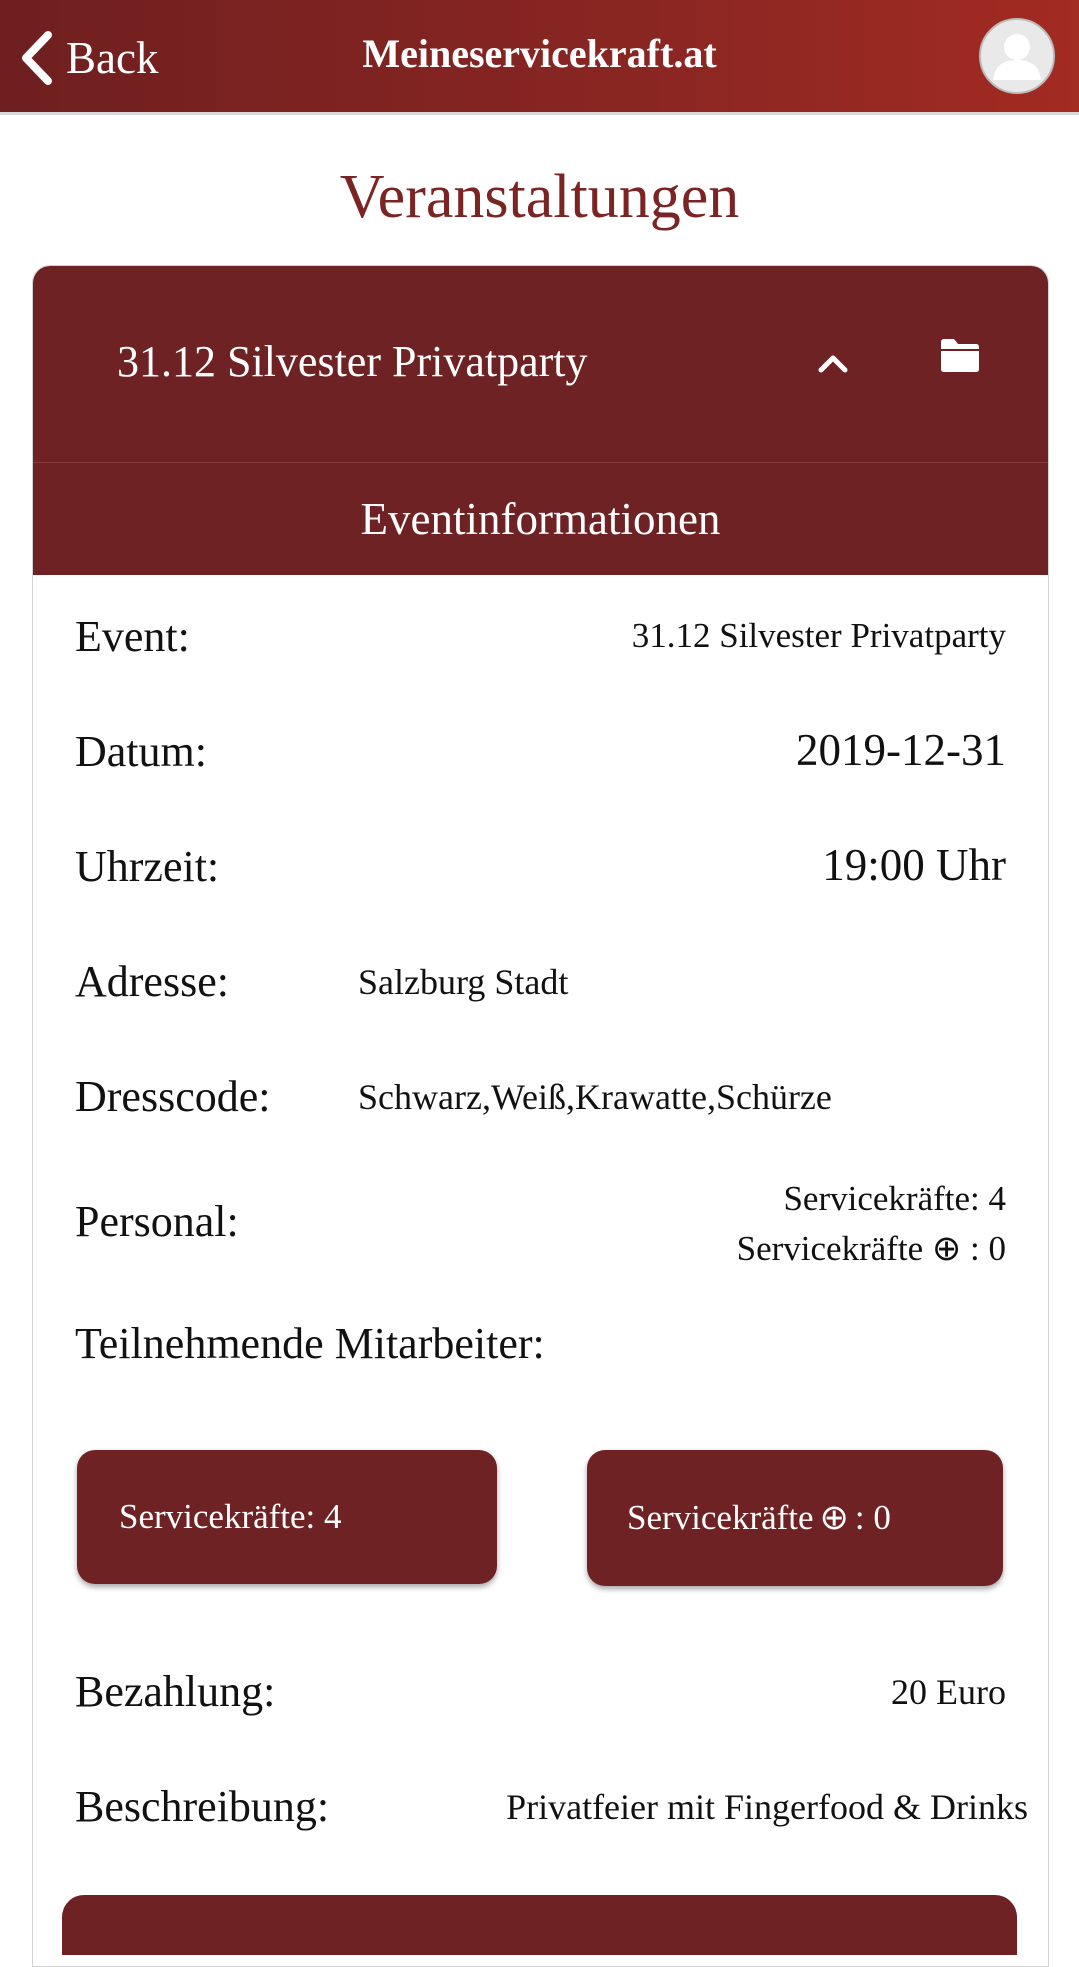  I want to click on event-card-header: 31.12 Silvester Privatparty, so click(540, 364).